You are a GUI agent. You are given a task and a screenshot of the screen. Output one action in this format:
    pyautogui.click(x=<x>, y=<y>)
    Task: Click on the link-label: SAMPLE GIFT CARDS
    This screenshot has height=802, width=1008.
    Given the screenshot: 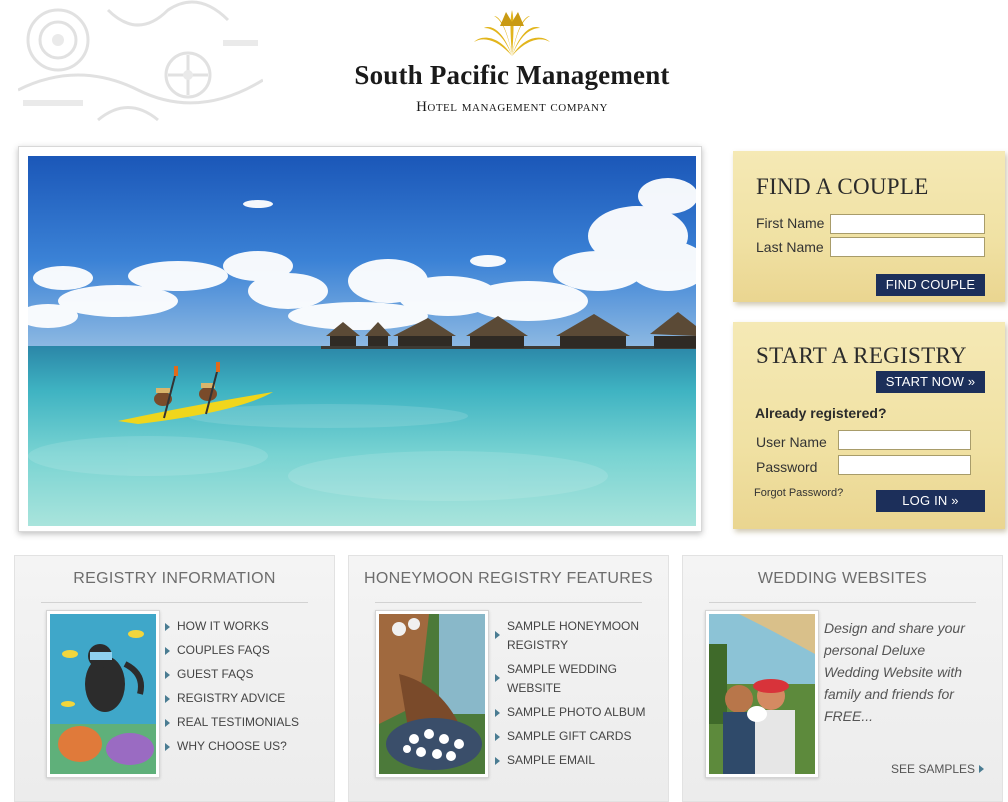 What is the action you would take?
    pyautogui.click(x=569, y=736)
    